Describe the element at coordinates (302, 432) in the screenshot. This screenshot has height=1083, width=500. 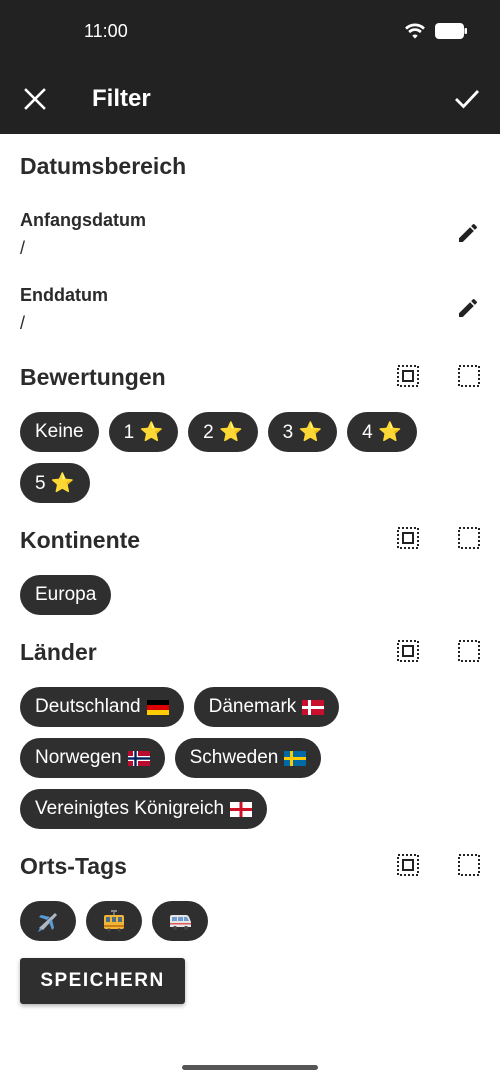
I see `rating-chip-3: 3 ⭐` at that location.